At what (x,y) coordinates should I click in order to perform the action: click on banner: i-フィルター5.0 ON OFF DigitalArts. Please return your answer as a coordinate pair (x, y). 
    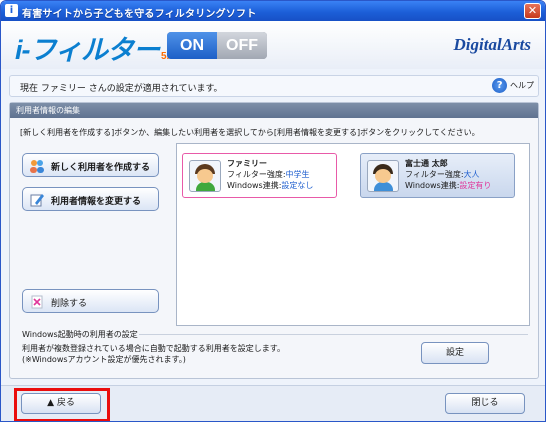
    Looking at the image, I should click on (273, 45).